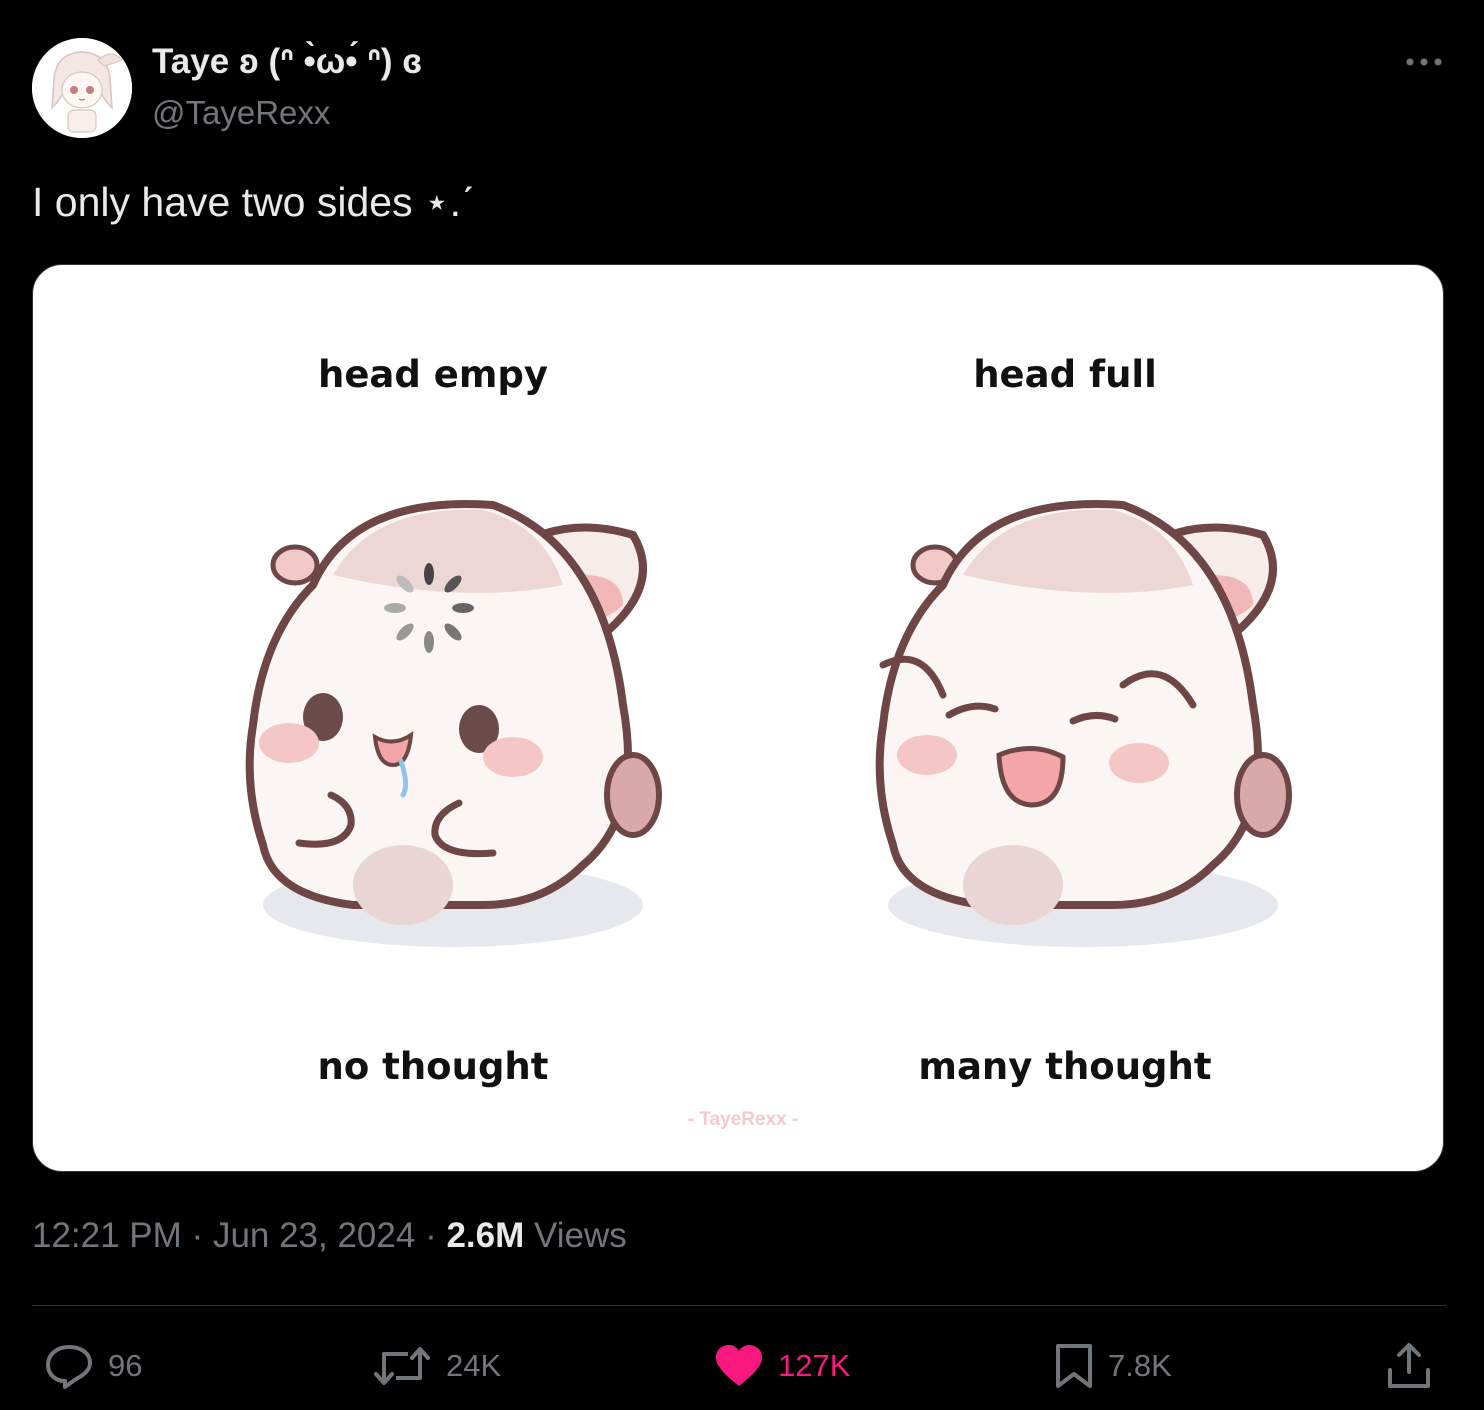 The image size is (1484, 1410). Describe the element at coordinates (1065, 374) in the screenshot. I see `caption-head-full: head full` at that location.